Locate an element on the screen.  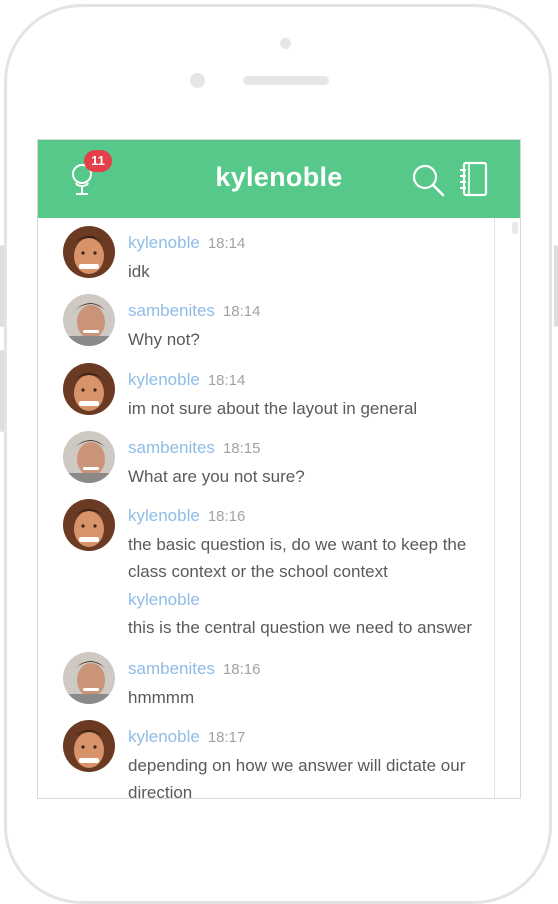
message-text: hmmmm is located at coordinates (194, 697).